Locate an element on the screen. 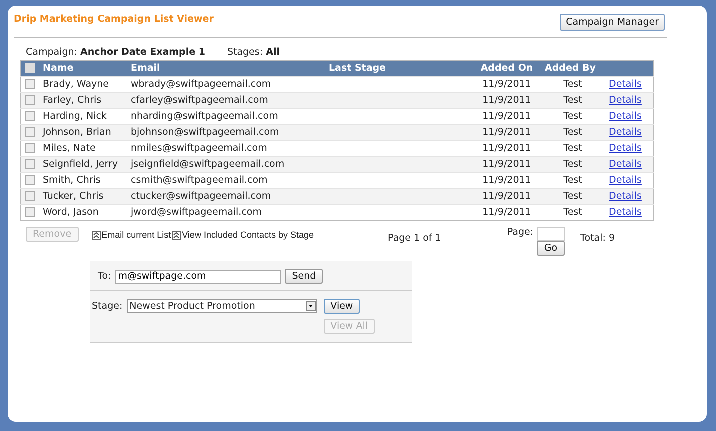 Image resolution: width=716 pixels, height=431 pixels. column-header: Email is located at coordinates (226, 68).